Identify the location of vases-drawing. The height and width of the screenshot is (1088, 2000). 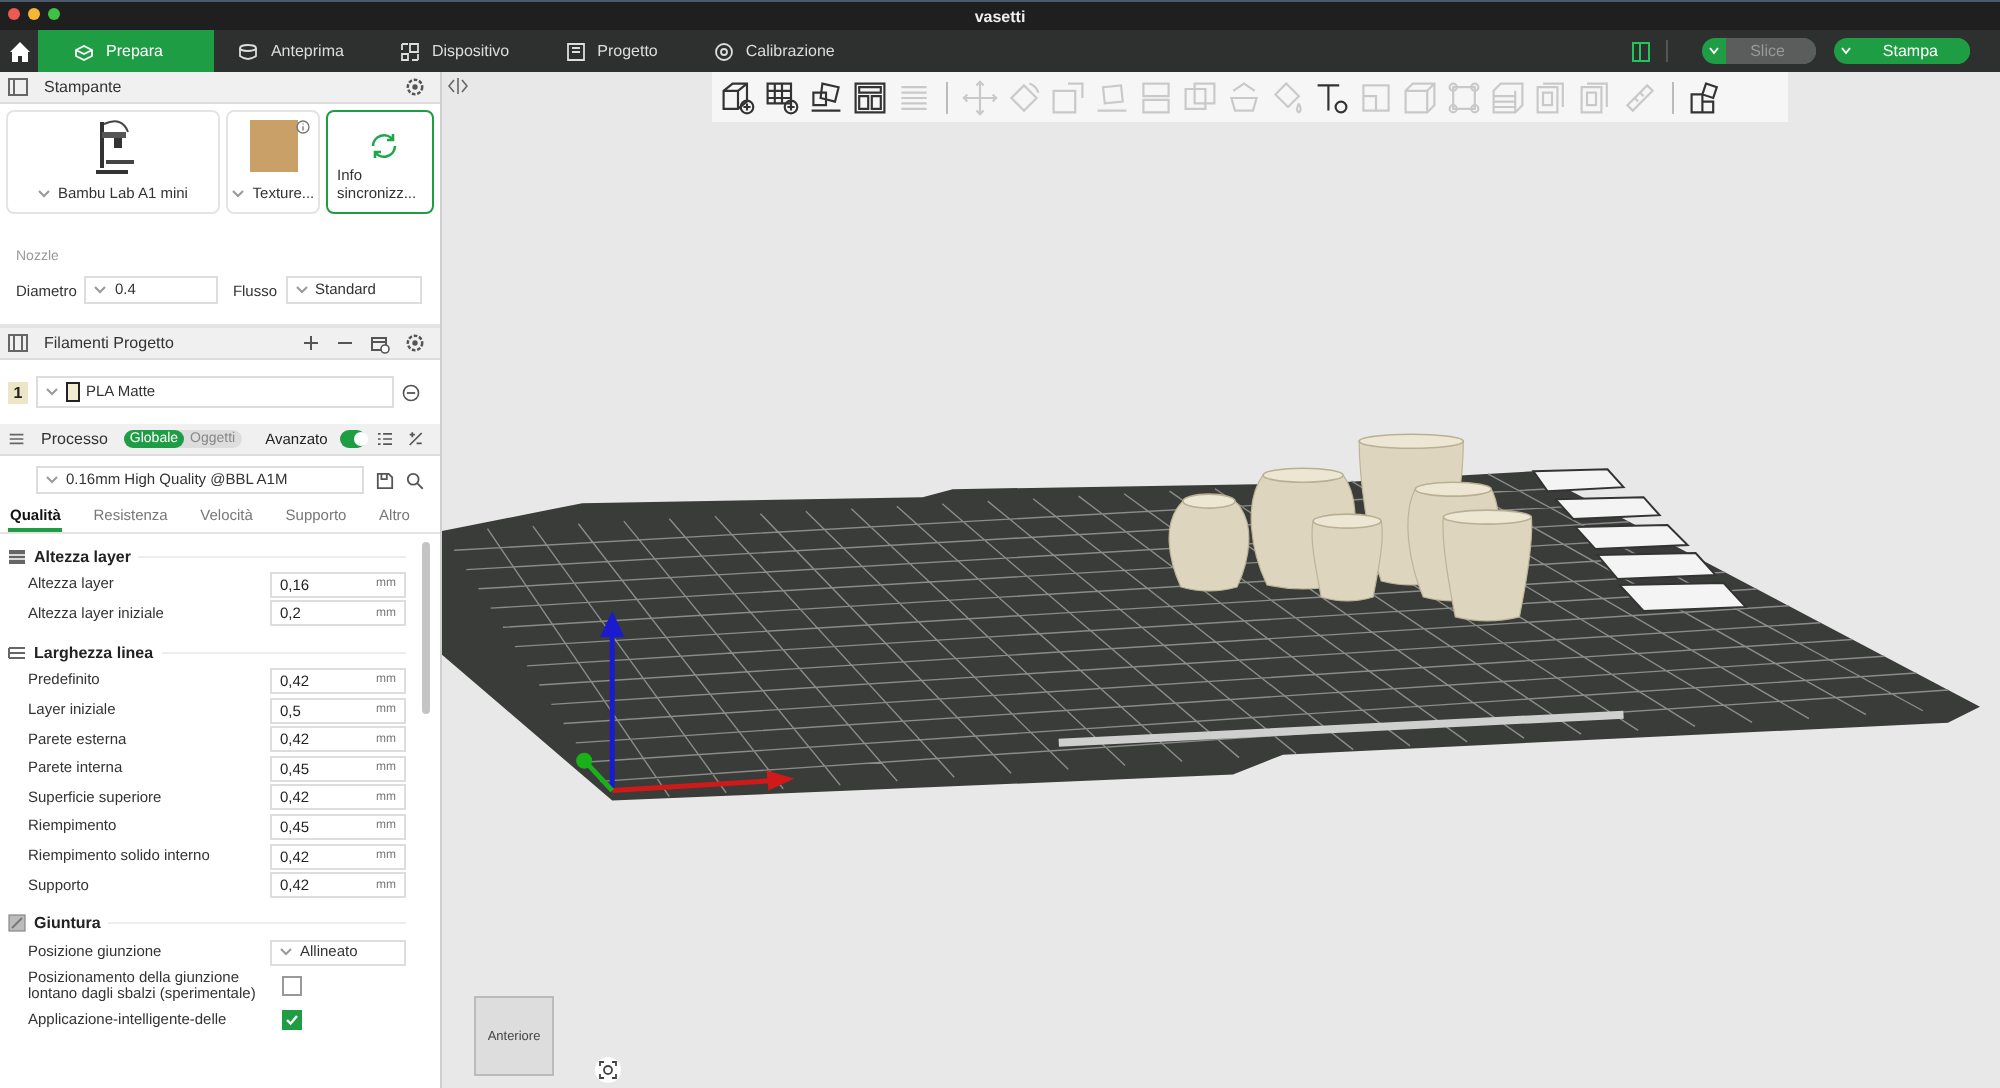
(1350, 527).